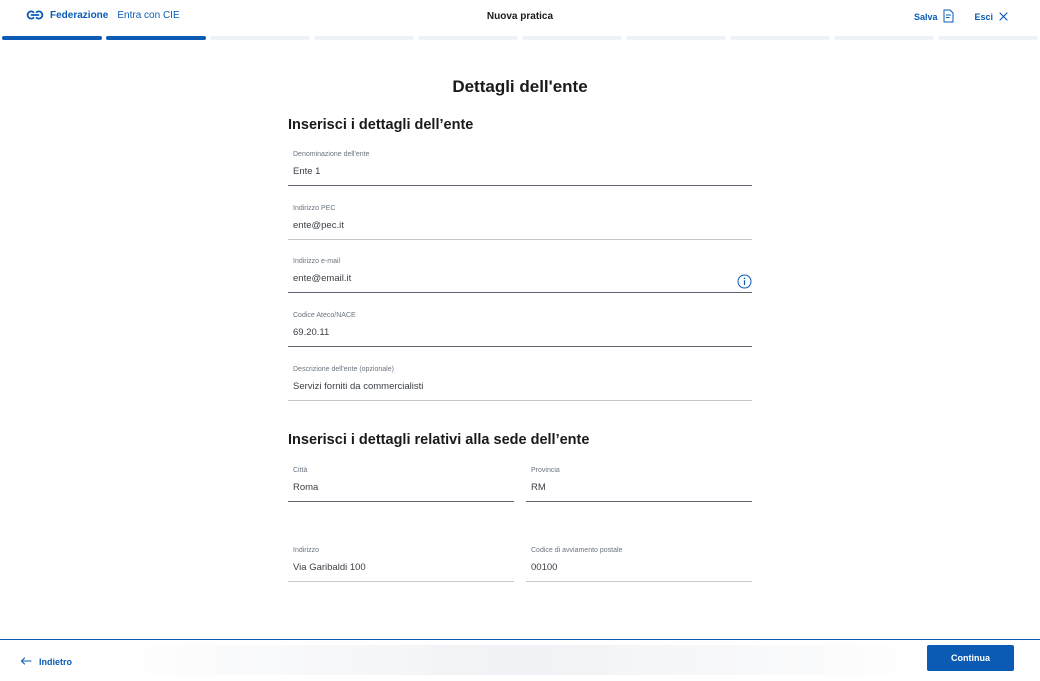 The height and width of the screenshot is (681, 1040). What do you see at coordinates (311, 332) in the screenshot?
I see `ateco-value: 69.20.11` at bounding box center [311, 332].